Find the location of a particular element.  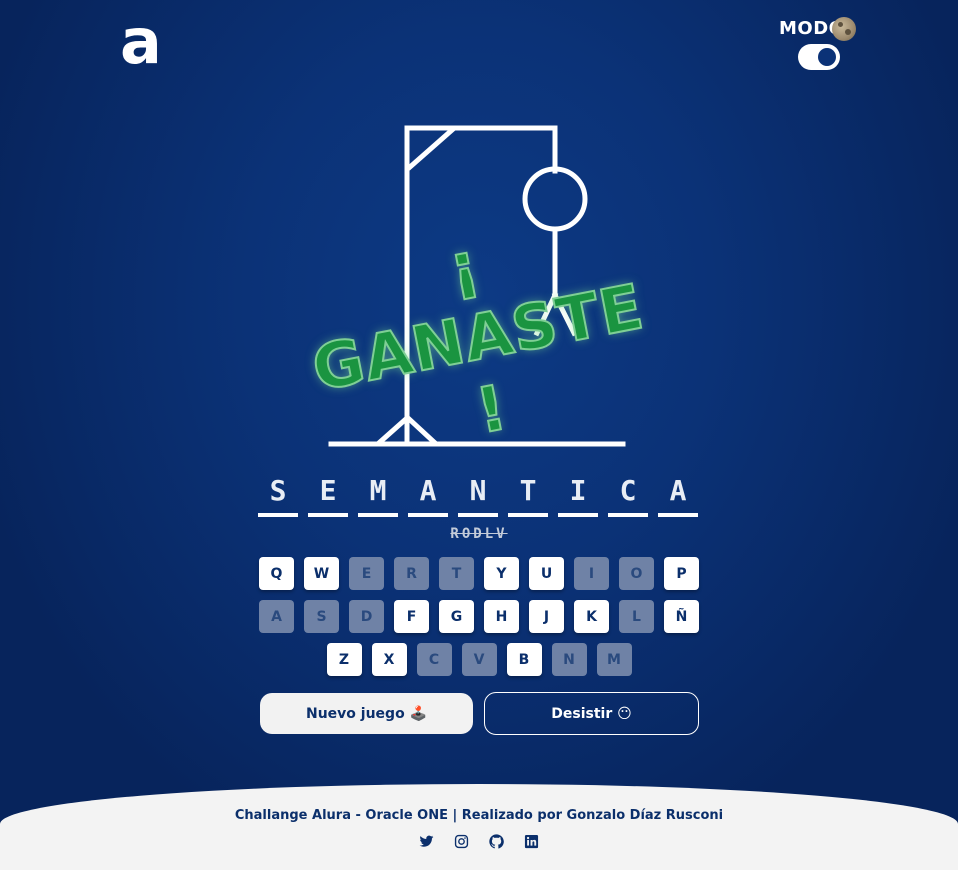

key-y: Y is located at coordinates (501, 573).